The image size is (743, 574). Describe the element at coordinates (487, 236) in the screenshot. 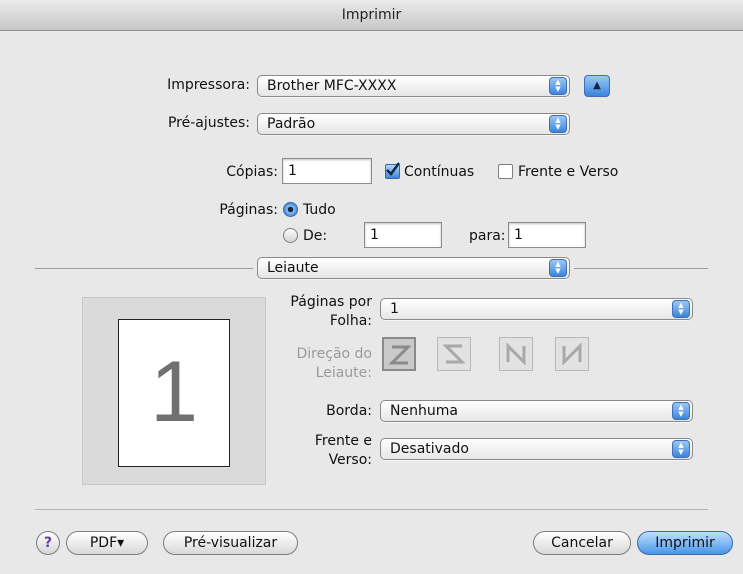

I see `pages-to-label: para:` at that location.